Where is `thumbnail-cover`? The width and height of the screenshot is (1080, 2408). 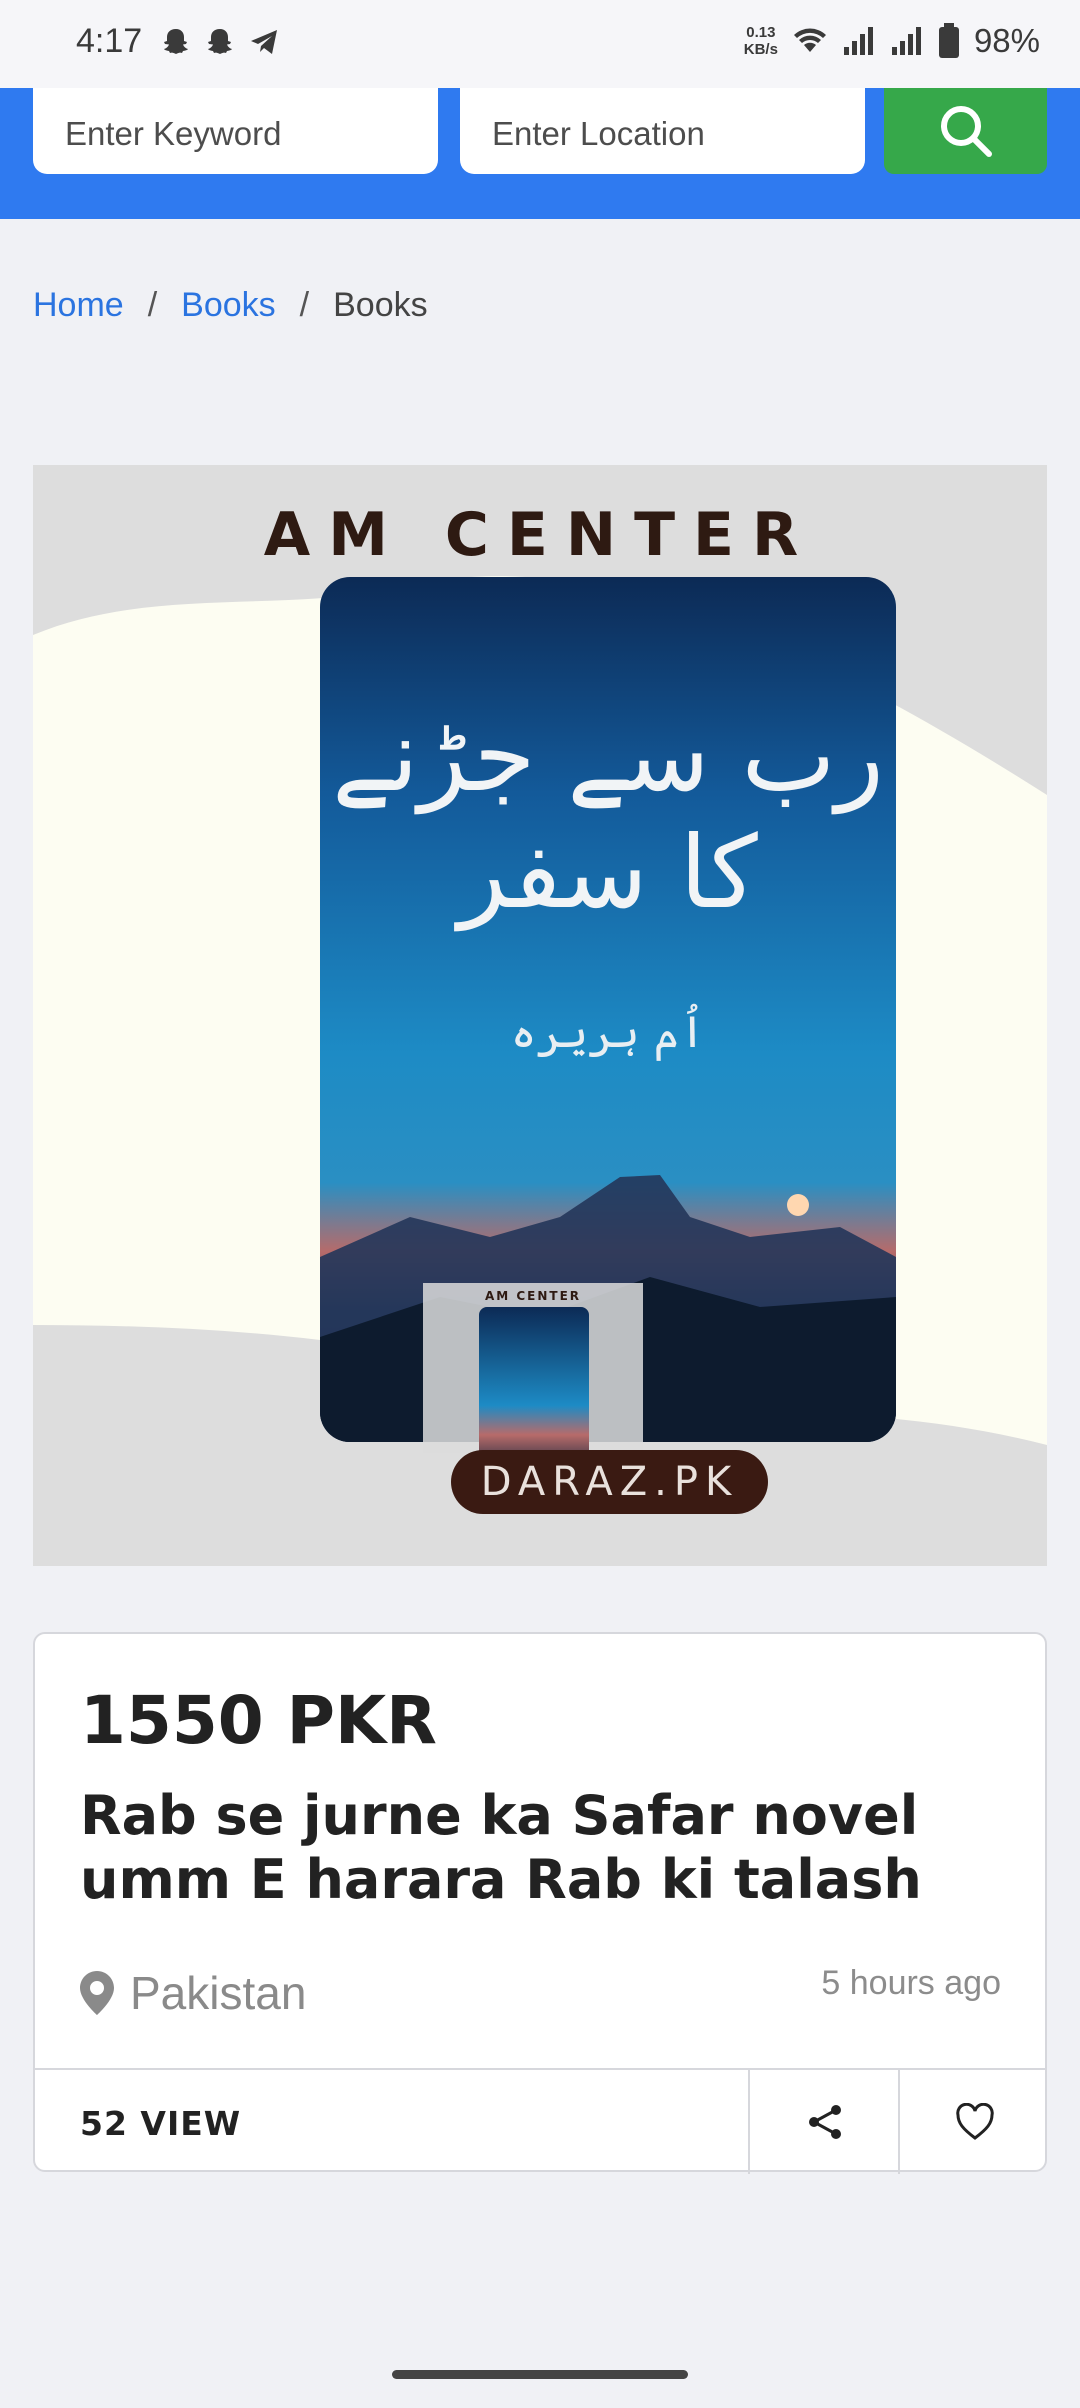 thumbnail-cover is located at coordinates (534, 1389).